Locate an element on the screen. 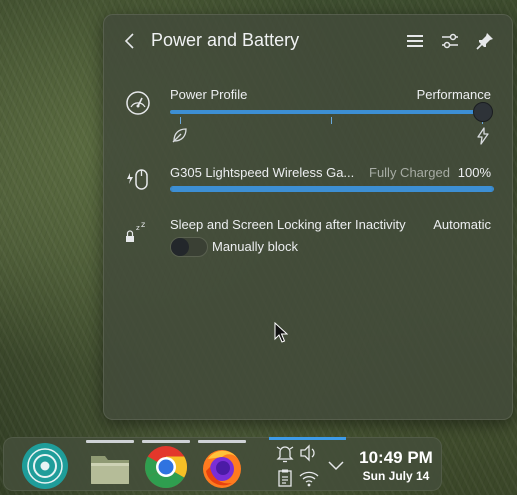 This screenshot has height=495, width=517. back-icon is located at coordinates (130, 41).